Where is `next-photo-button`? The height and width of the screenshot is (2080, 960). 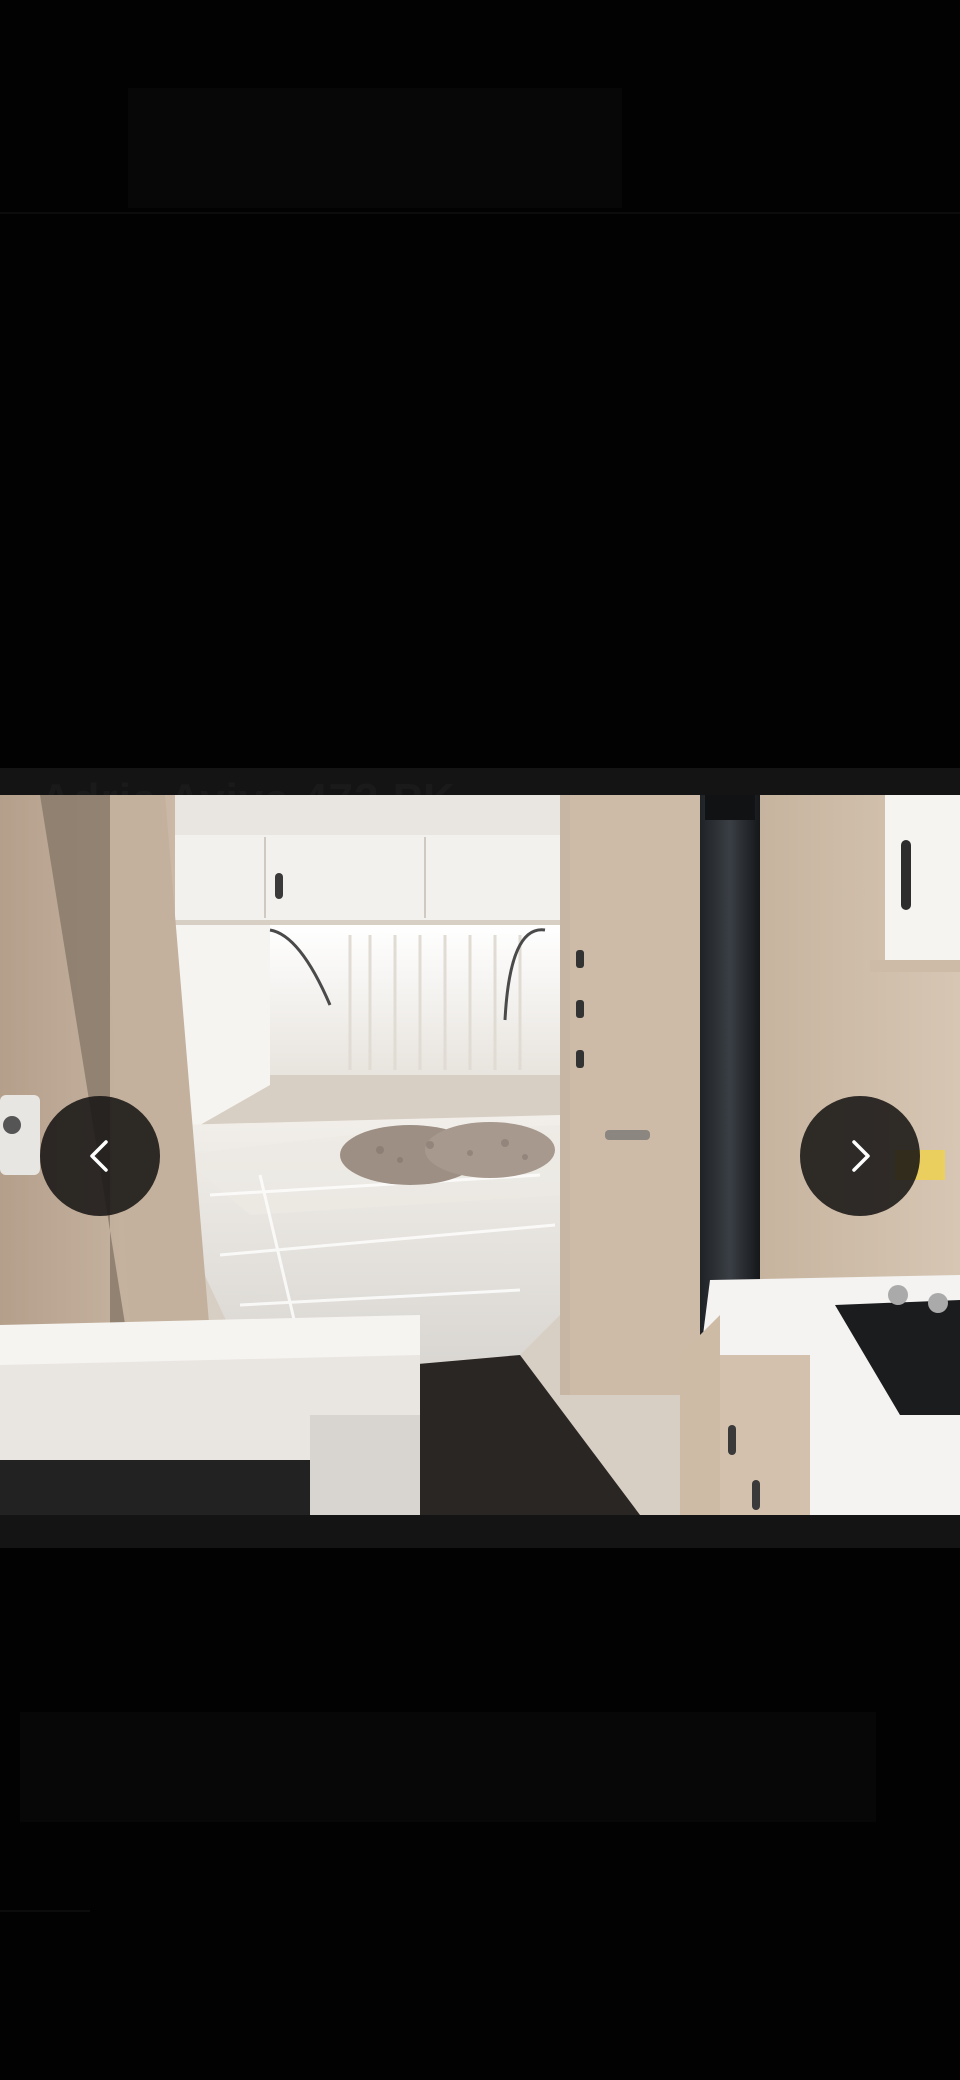 next-photo-button is located at coordinates (860, 1156).